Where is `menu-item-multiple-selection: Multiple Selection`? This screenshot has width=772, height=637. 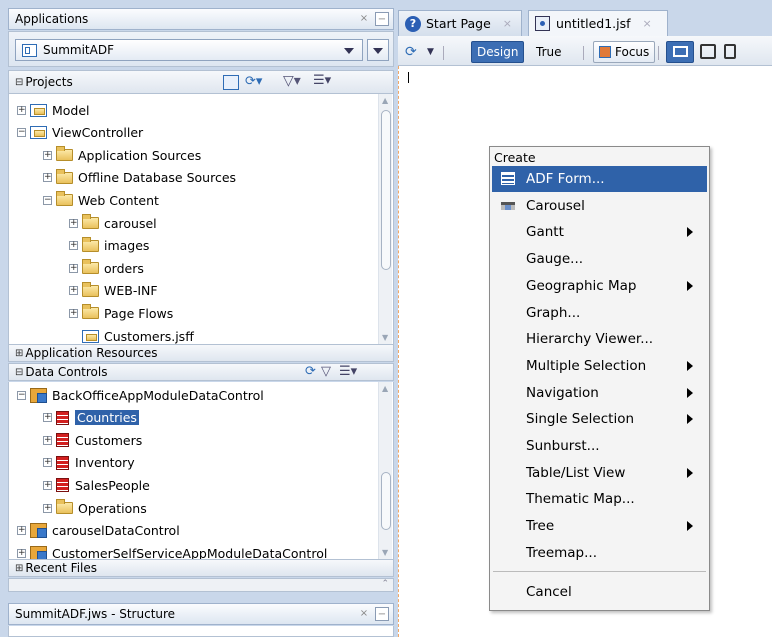 menu-item-multiple-selection: Multiple Selection is located at coordinates (599, 366).